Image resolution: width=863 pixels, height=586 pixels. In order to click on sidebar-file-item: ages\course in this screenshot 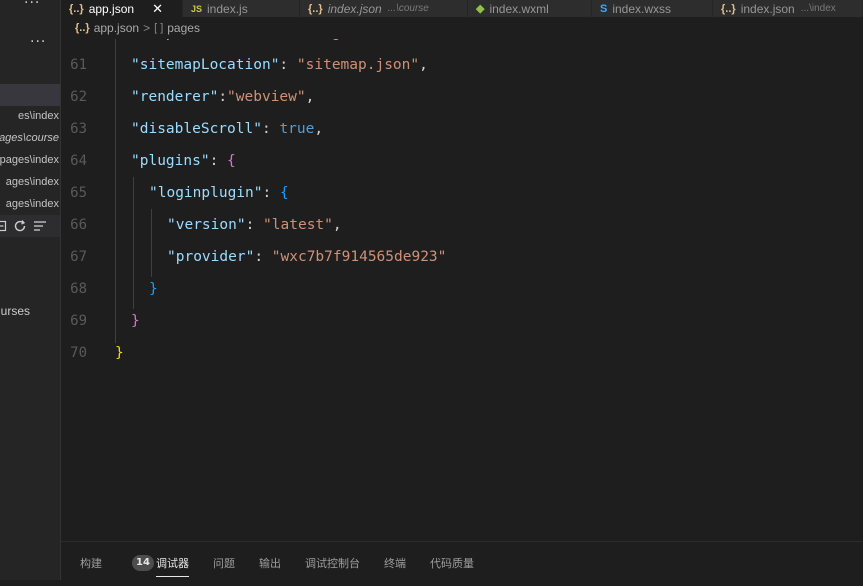, I will do `click(29, 138)`.